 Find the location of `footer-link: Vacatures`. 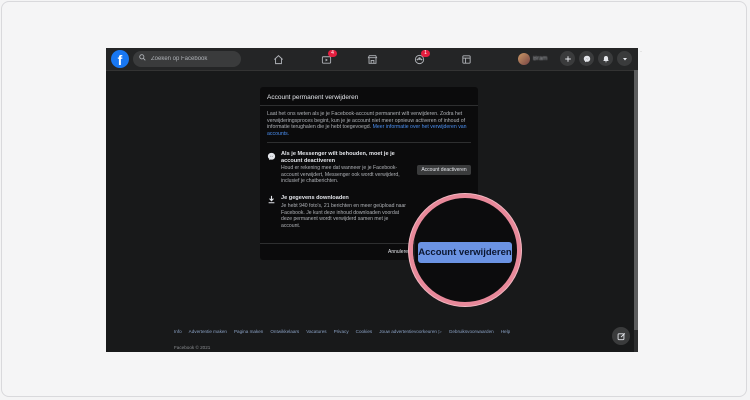

footer-link: Vacatures is located at coordinates (316, 332).